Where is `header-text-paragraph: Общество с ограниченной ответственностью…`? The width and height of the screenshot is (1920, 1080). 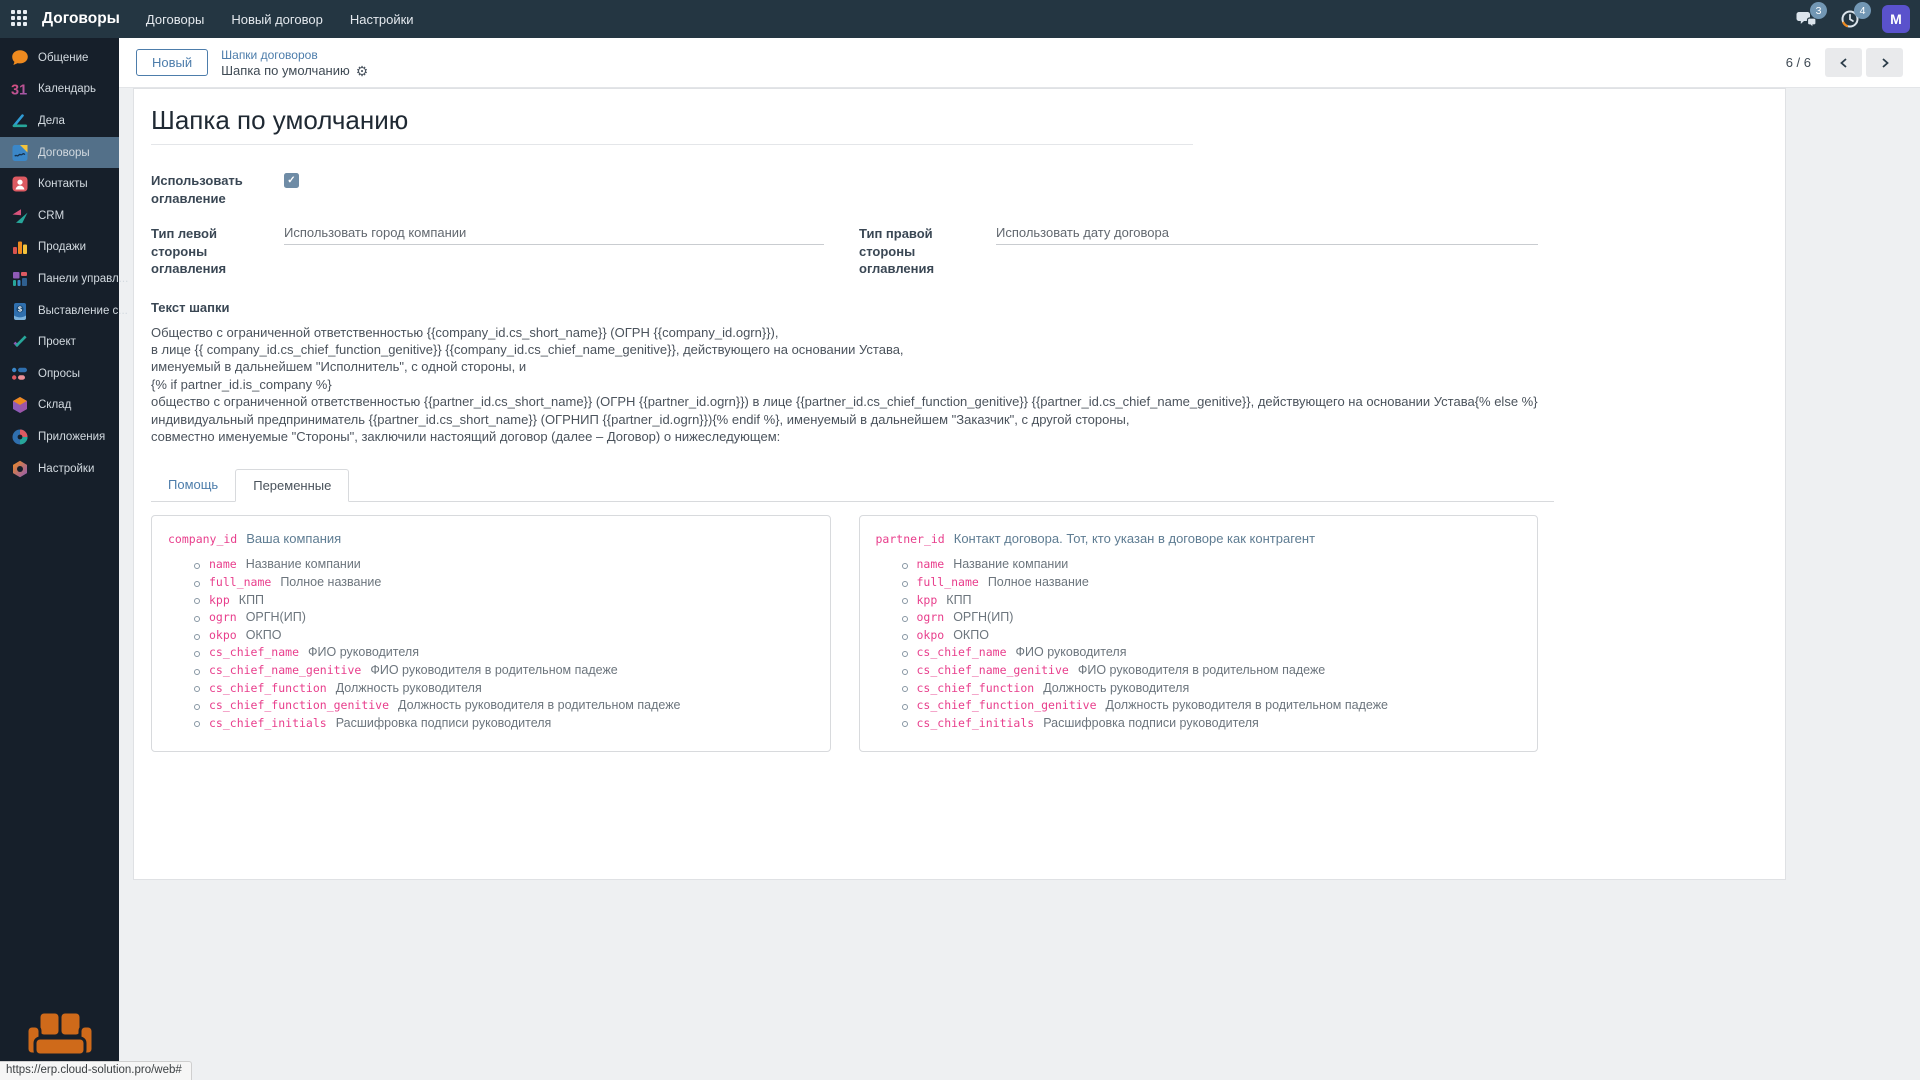 header-text-paragraph: Общество с ограниченной ответственностью… is located at coordinates (465, 332).